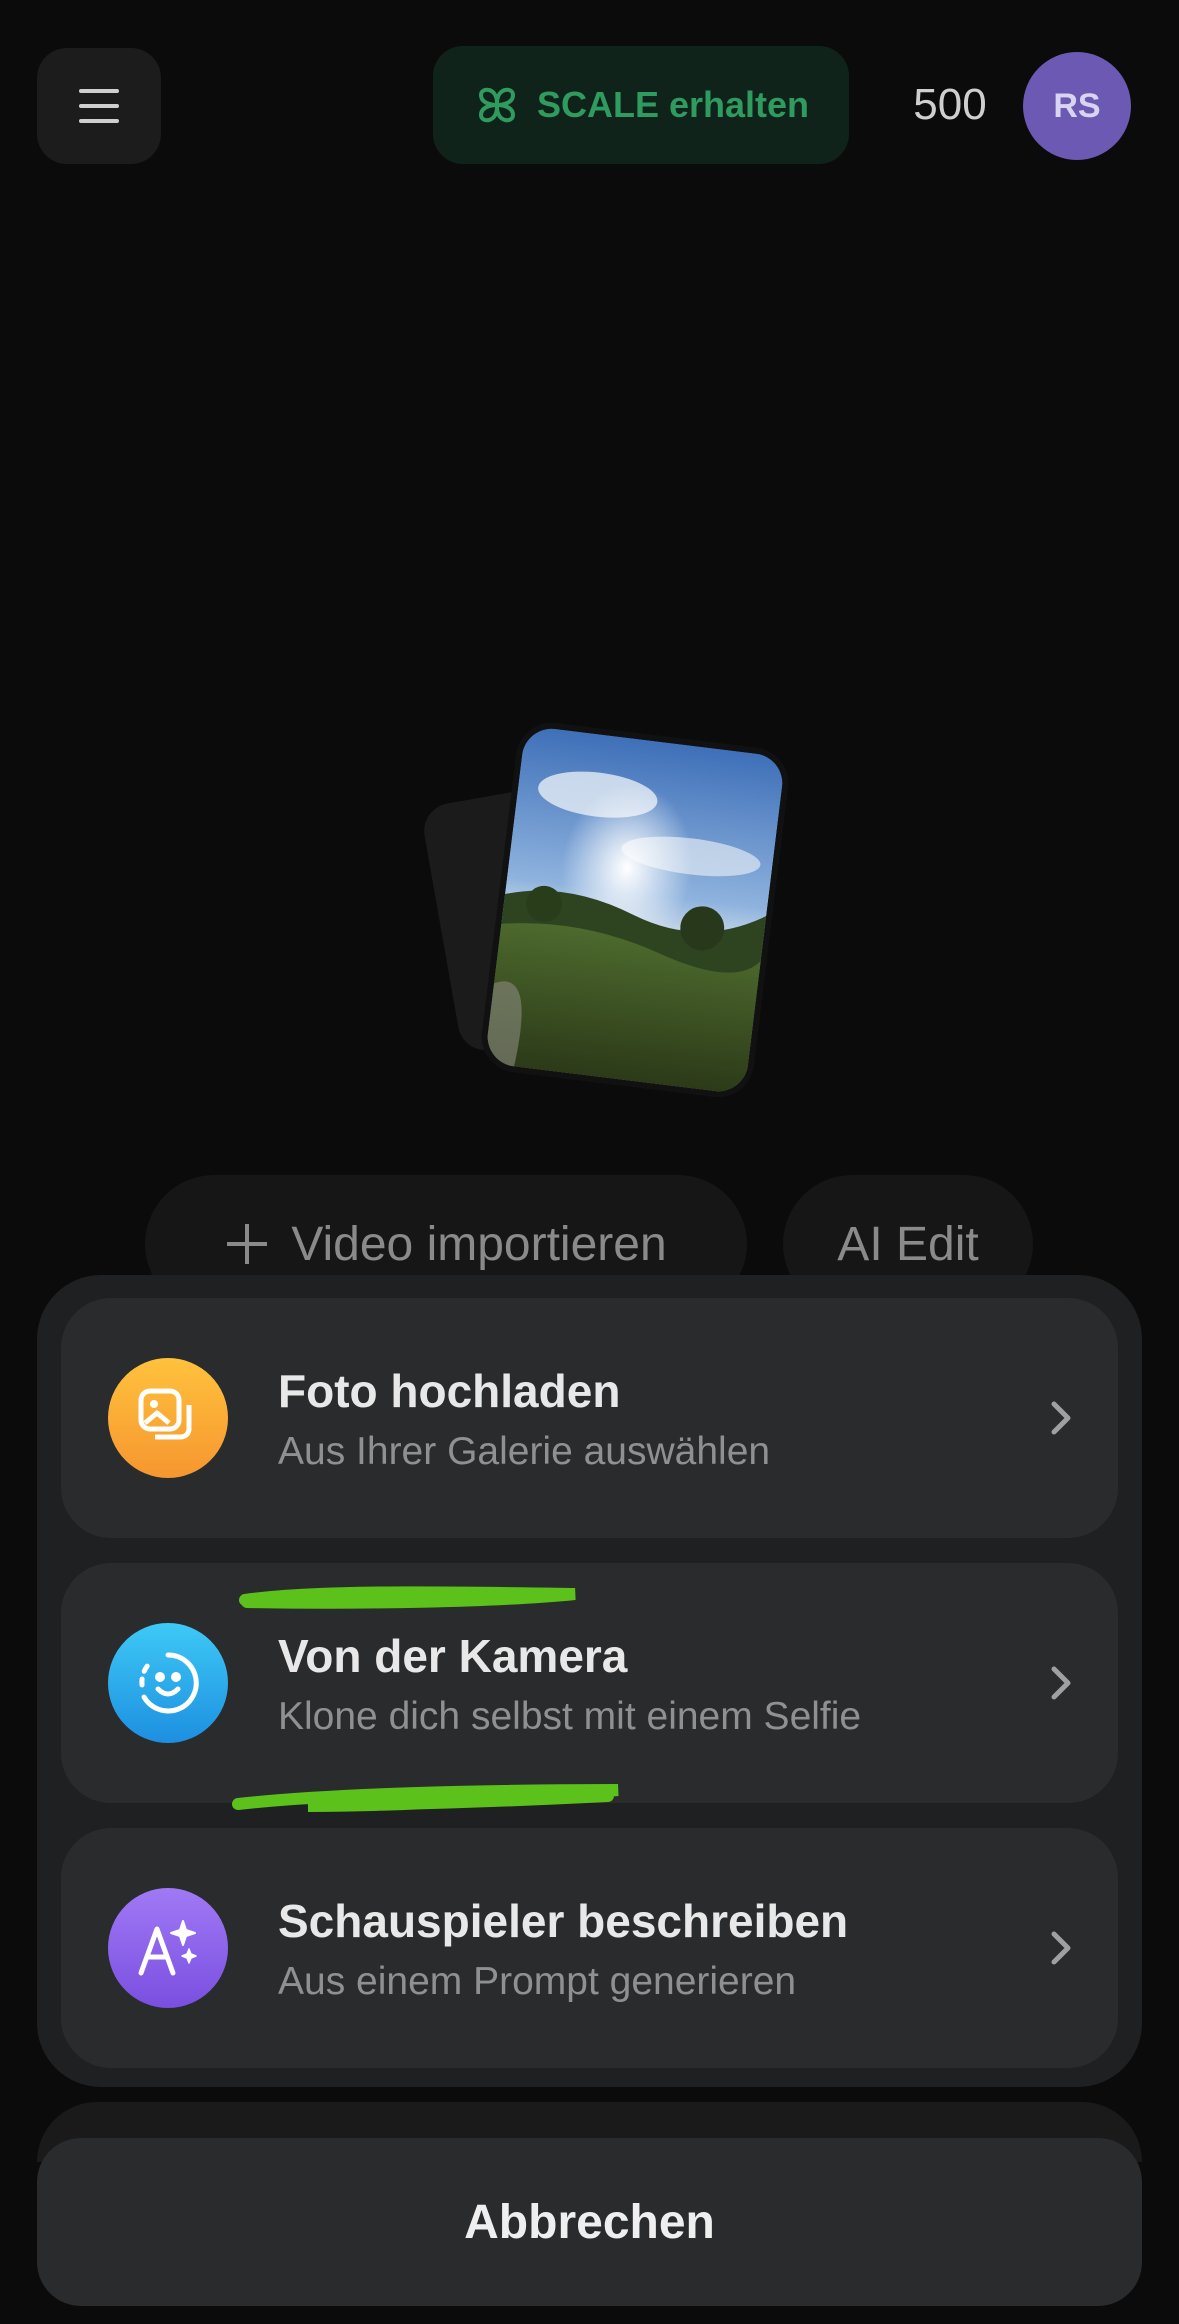 The width and height of the screenshot is (1179, 2324). Describe the element at coordinates (425, 1798) in the screenshot. I see `highlight-scribble-bottom` at that location.